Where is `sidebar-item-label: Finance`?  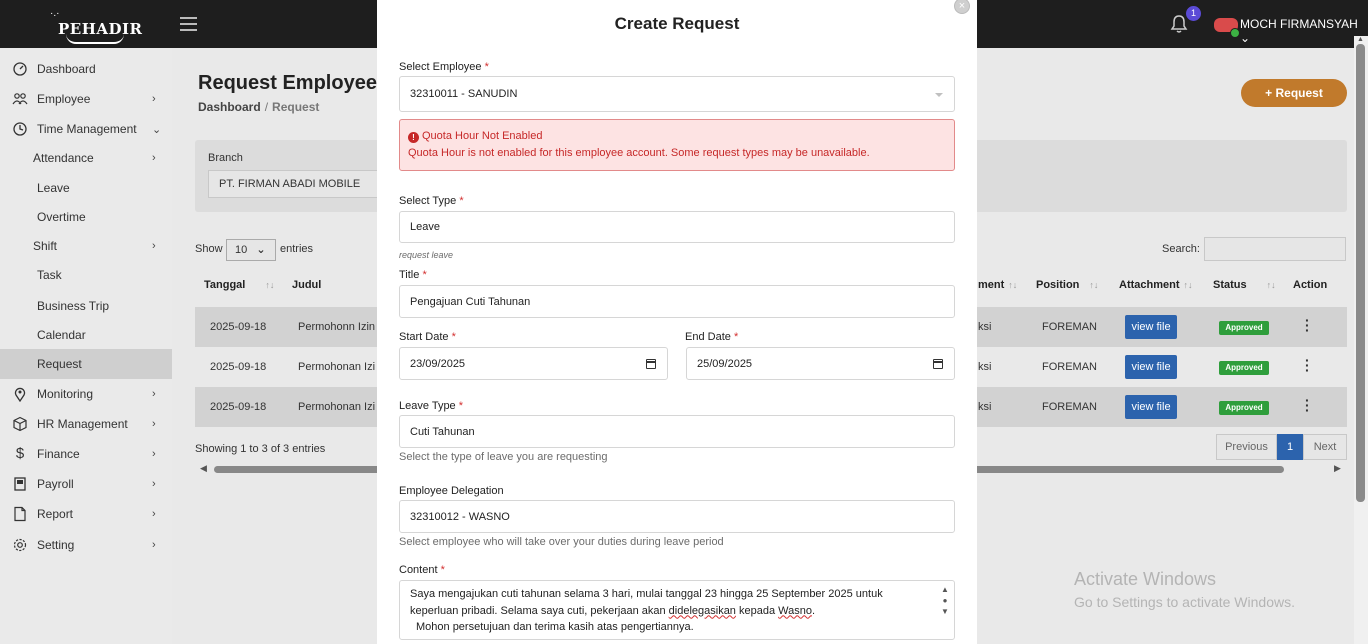 sidebar-item-label: Finance is located at coordinates (58, 454).